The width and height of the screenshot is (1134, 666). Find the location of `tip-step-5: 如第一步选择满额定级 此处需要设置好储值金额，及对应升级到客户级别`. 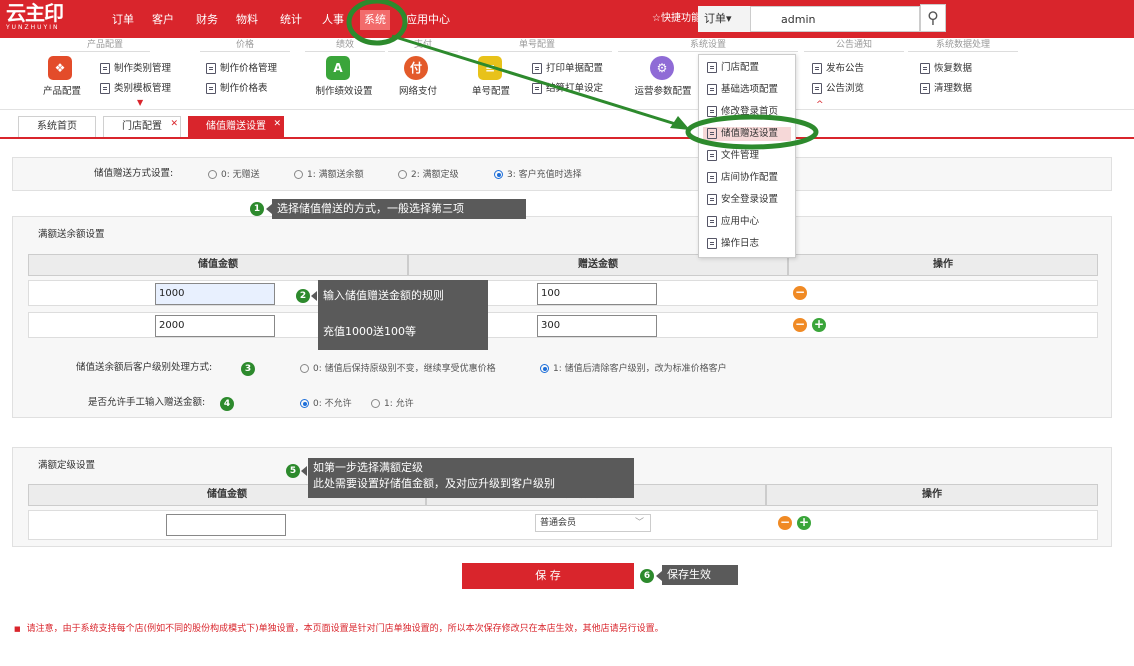

tip-step-5: 如第一步选择满额定级 此处需要设置好储值金额，及对应升级到客户级别 is located at coordinates (471, 478).